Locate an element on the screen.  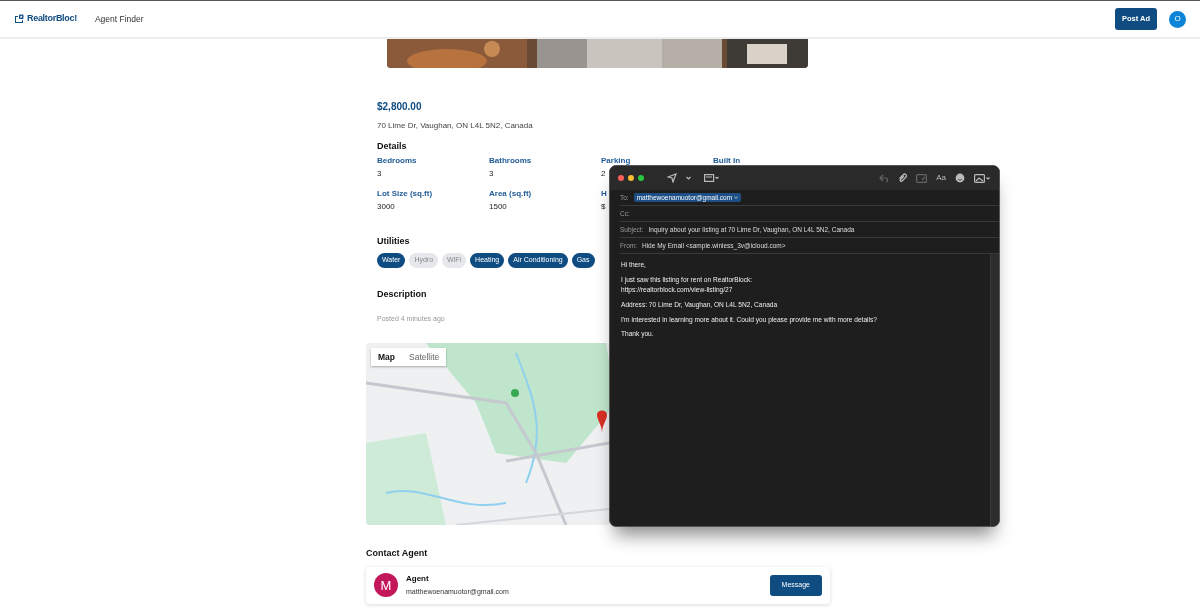
detail-label: Built In is located at coordinates (727, 160).